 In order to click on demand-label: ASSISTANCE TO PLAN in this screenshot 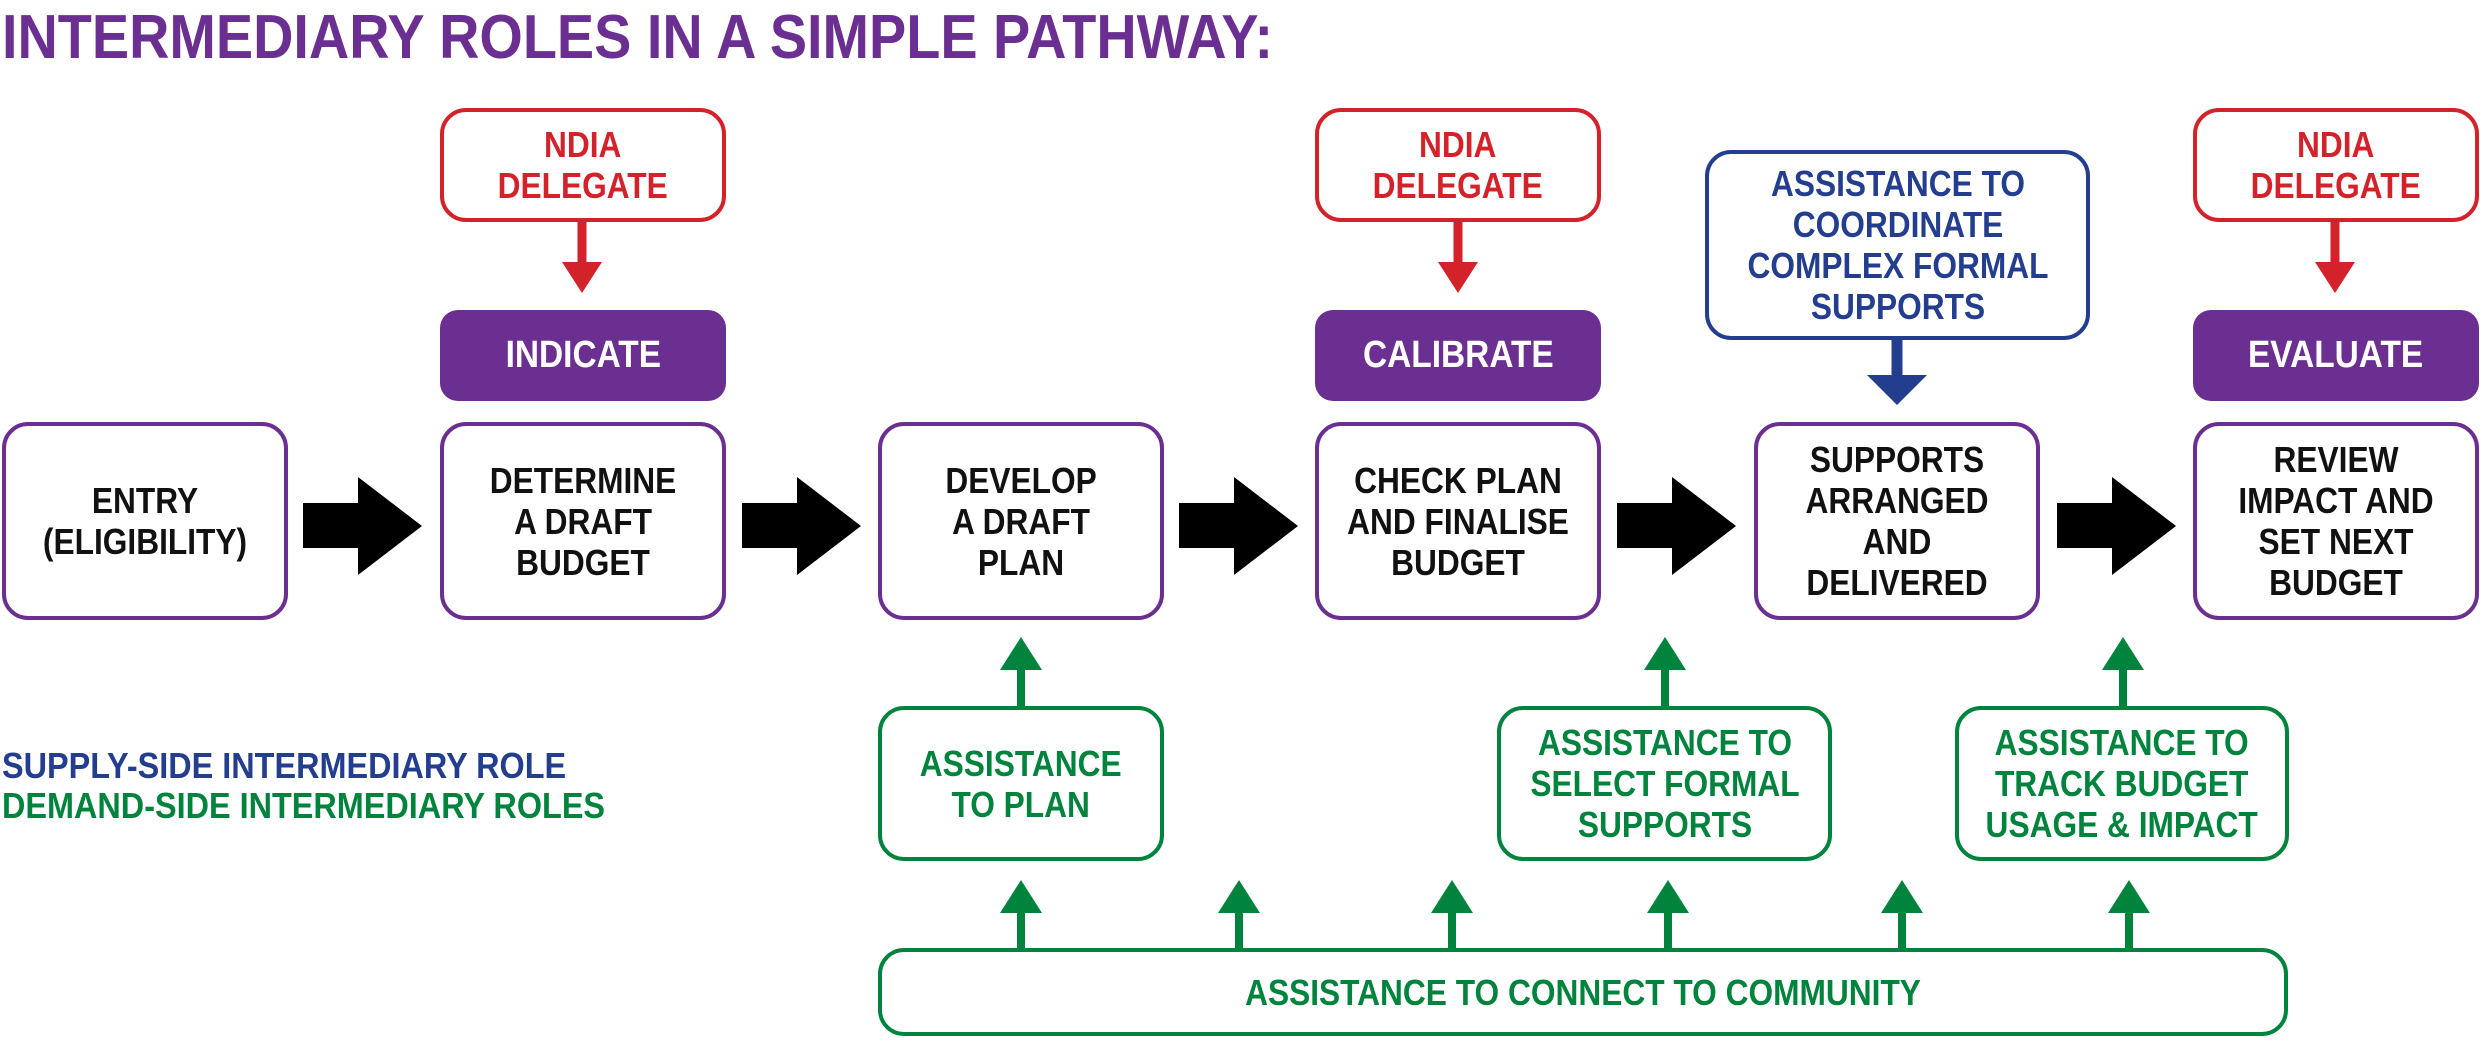, I will do `click(1021, 783)`.